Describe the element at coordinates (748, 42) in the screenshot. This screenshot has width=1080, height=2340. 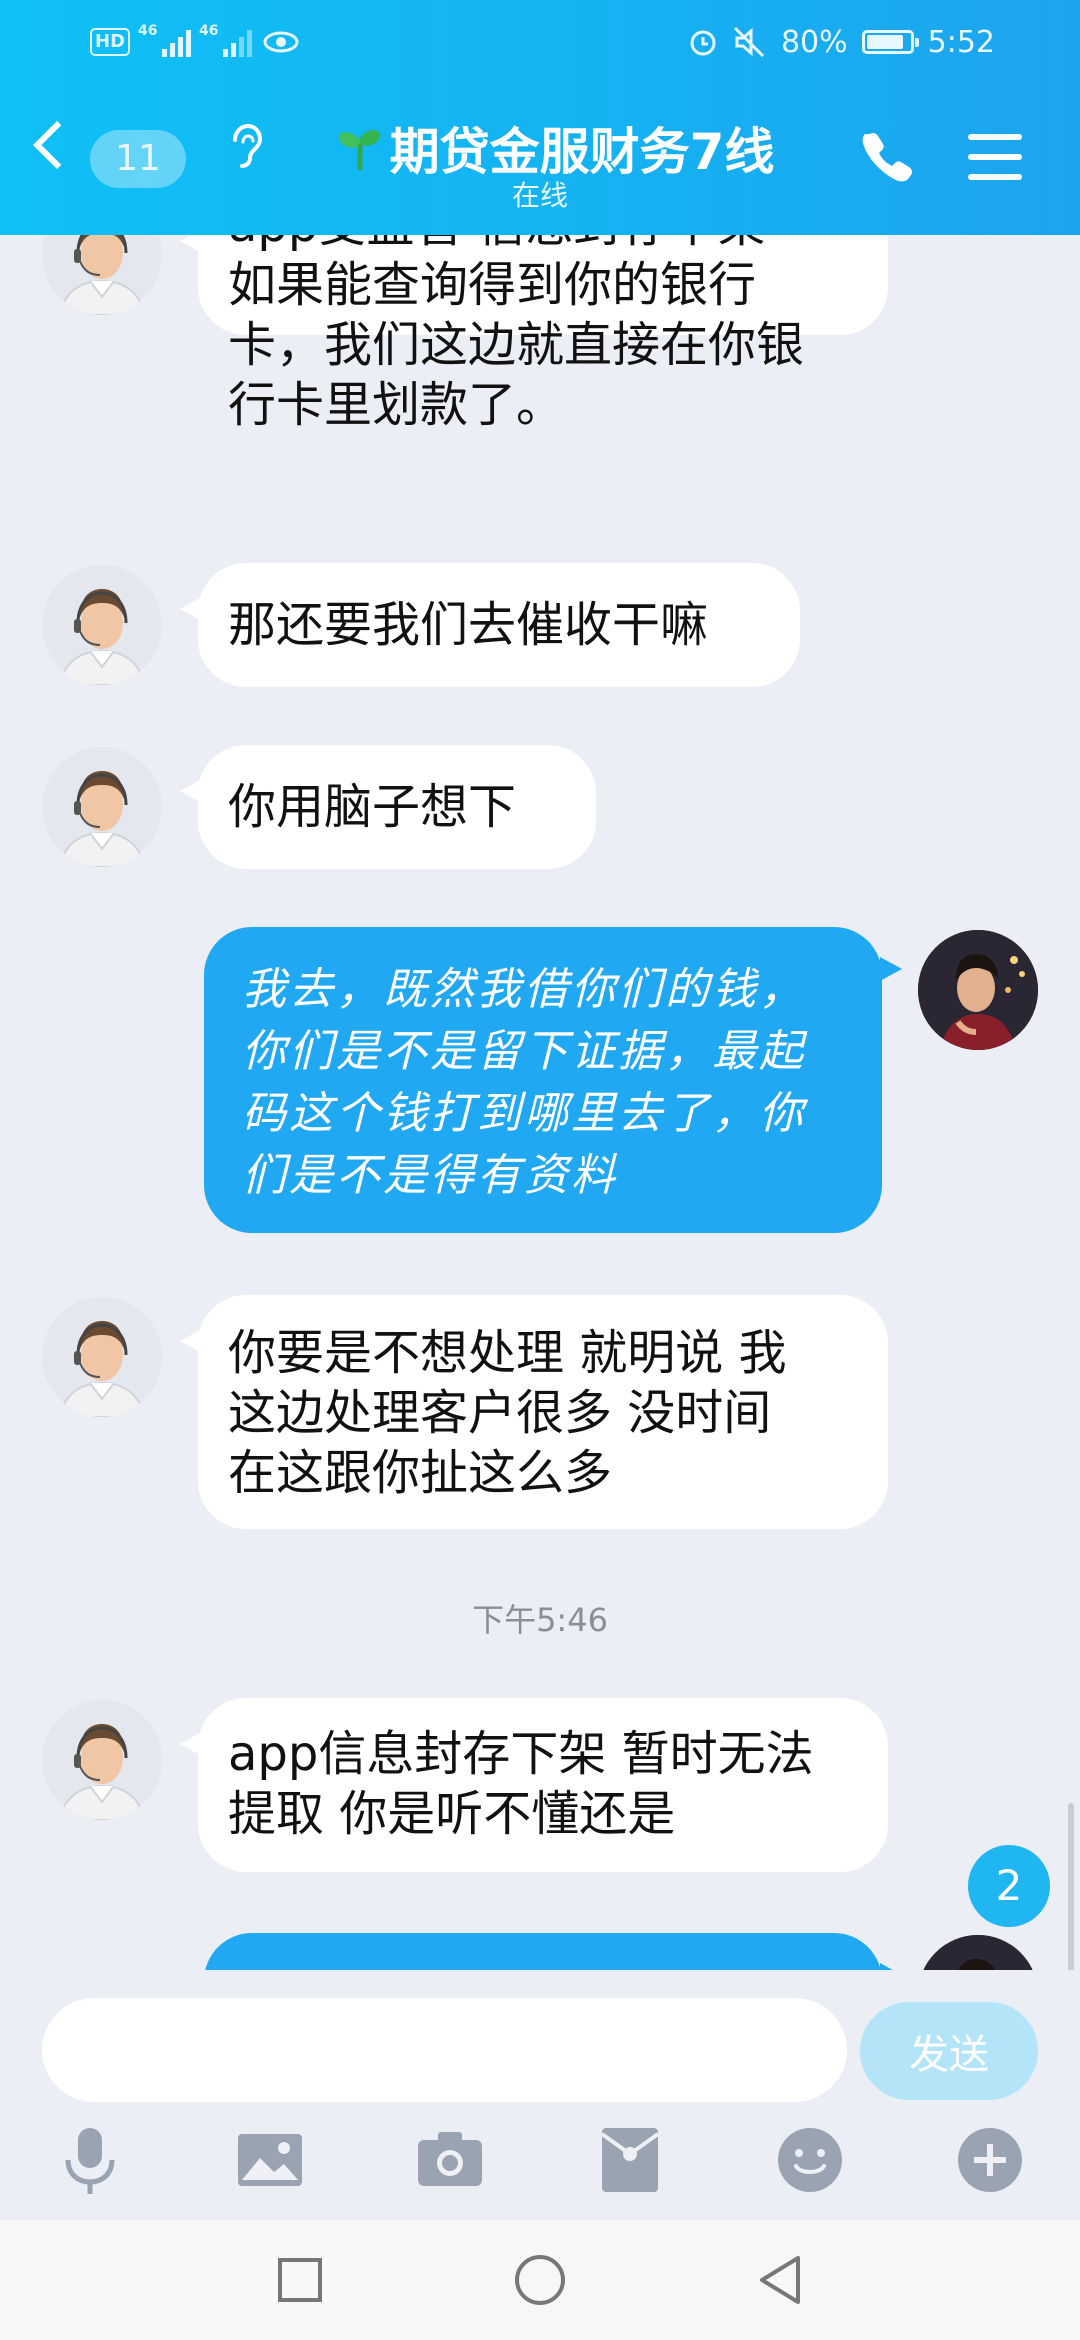
I see `mute-icon` at that location.